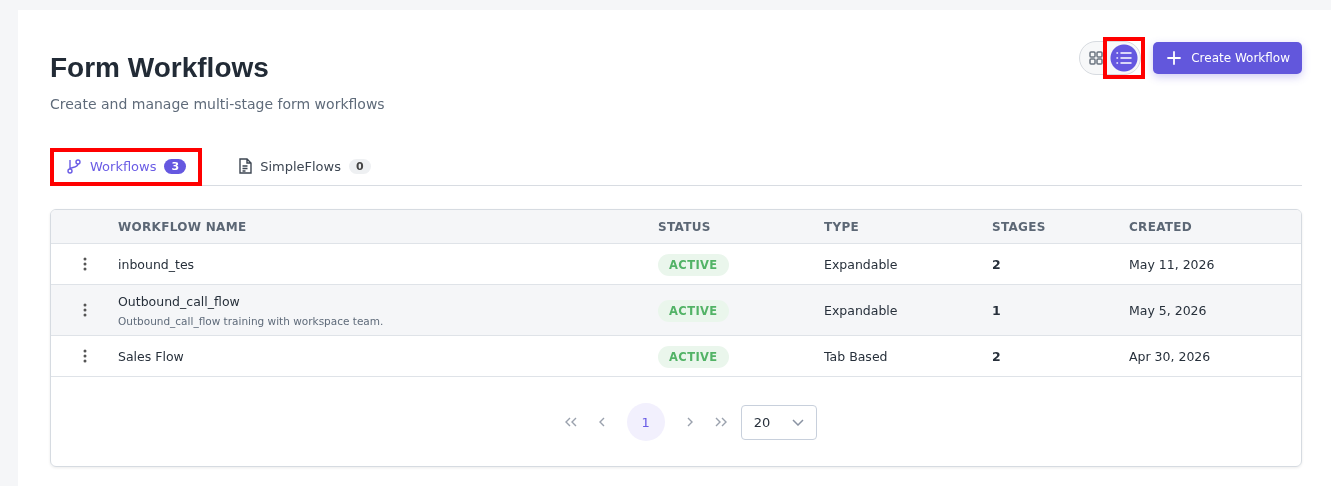 The height and width of the screenshot is (486, 1331). What do you see at coordinates (601, 422) in the screenshot?
I see `previous-page-icon` at bounding box center [601, 422].